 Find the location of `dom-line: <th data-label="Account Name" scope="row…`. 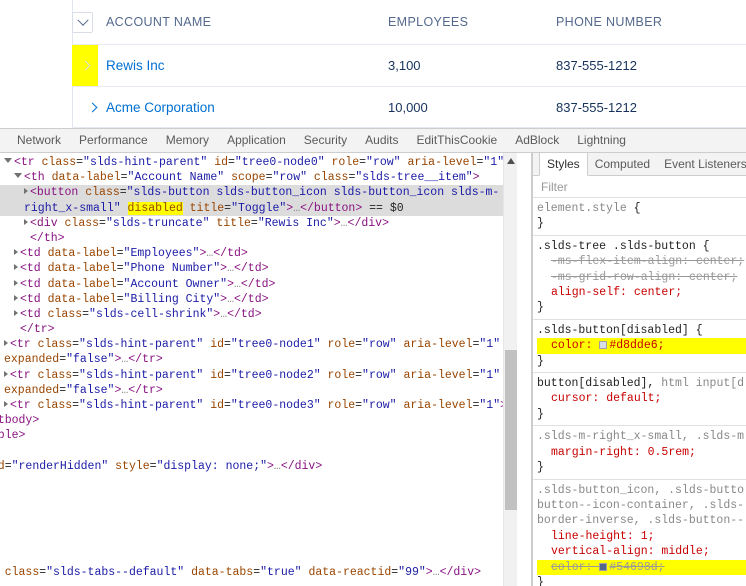

dom-line: <th data-label="Account Name" scope="row… is located at coordinates (258, 177).